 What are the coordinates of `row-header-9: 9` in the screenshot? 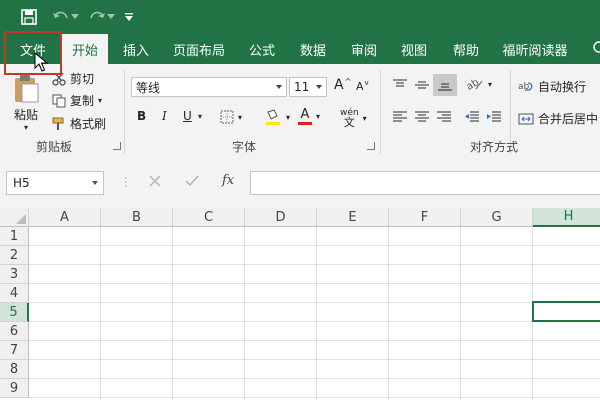 It's located at (14, 388).